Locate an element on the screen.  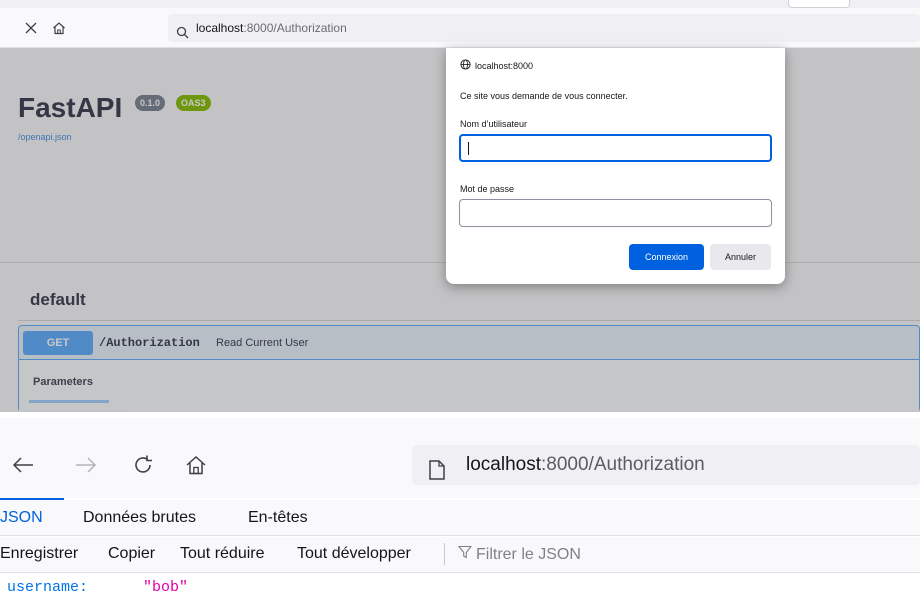
filter-placeholder: Filtrer le JSON is located at coordinates (528, 554).